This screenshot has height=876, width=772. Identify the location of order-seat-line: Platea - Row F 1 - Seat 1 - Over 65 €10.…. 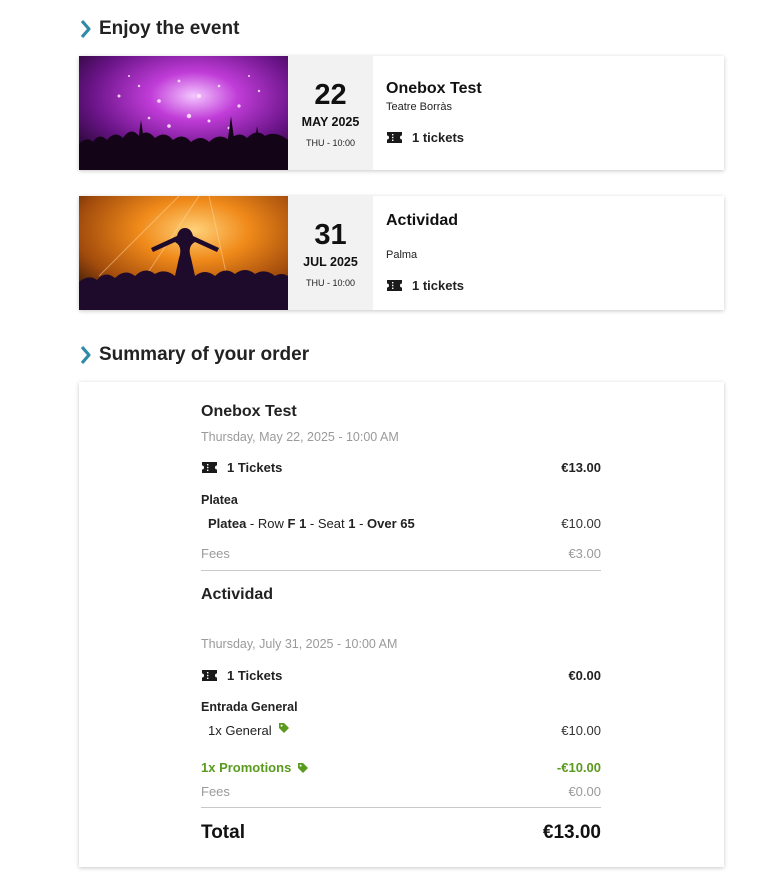
(401, 523).